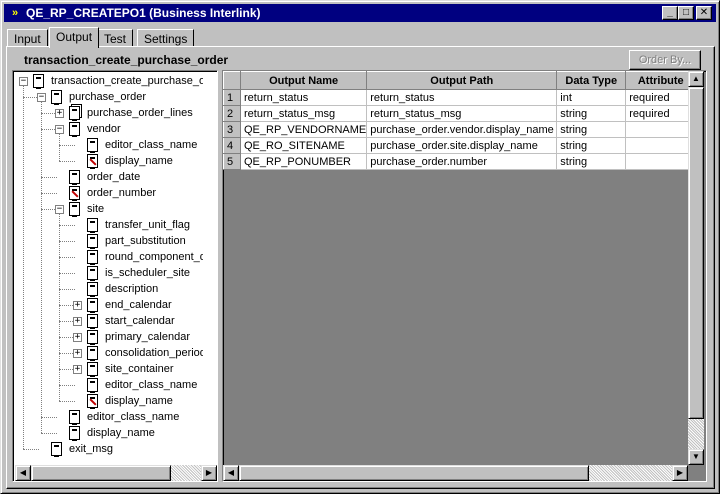 The height and width of the screenshot is (494, 720). Describe the element at coordinates (232, 145) in the screenshot. I see `row-number: 4` at that location.